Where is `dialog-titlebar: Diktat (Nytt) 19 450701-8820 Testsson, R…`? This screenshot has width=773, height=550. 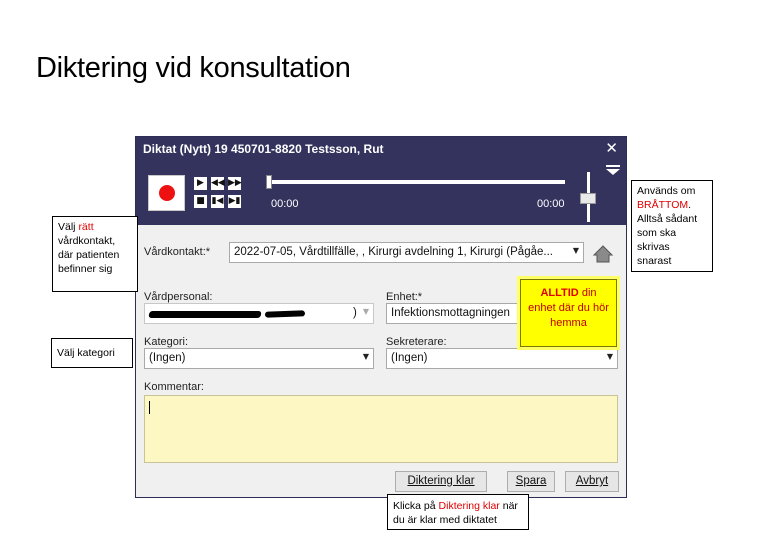 dialog-titlebar: Diktat (Nytt) 19 450701-8820 Testsson, R… is located at coordinates (381, 149).